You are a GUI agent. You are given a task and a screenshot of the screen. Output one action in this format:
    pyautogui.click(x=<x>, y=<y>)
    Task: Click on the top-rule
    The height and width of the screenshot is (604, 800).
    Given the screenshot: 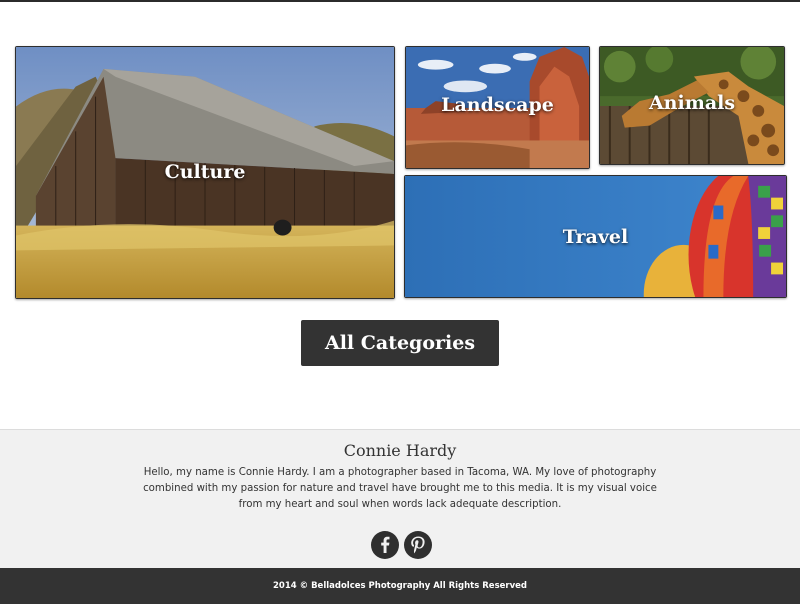 What is the action you would take?
    pyautogui.click(x=400, y=1)
    